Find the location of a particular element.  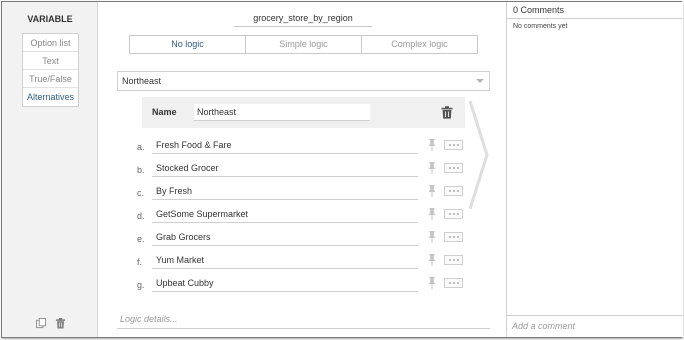

alternative-letter: b. is located at coordinates (141, 170).